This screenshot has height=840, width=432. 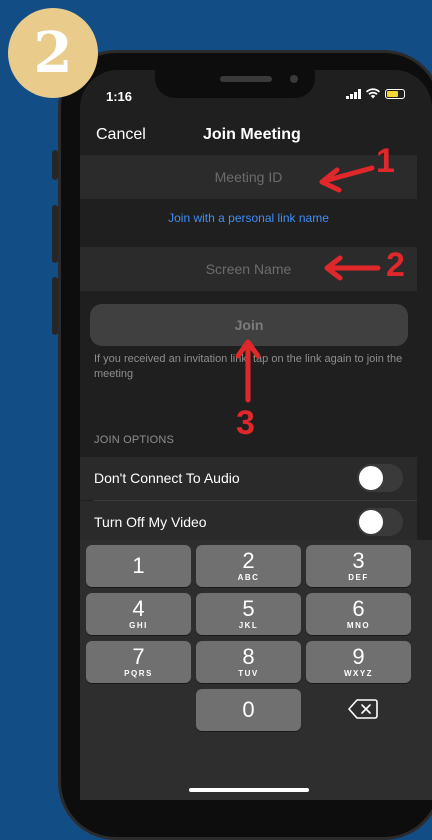 I want to click on annotation-label-1: 1, so click(x=385, y=161).